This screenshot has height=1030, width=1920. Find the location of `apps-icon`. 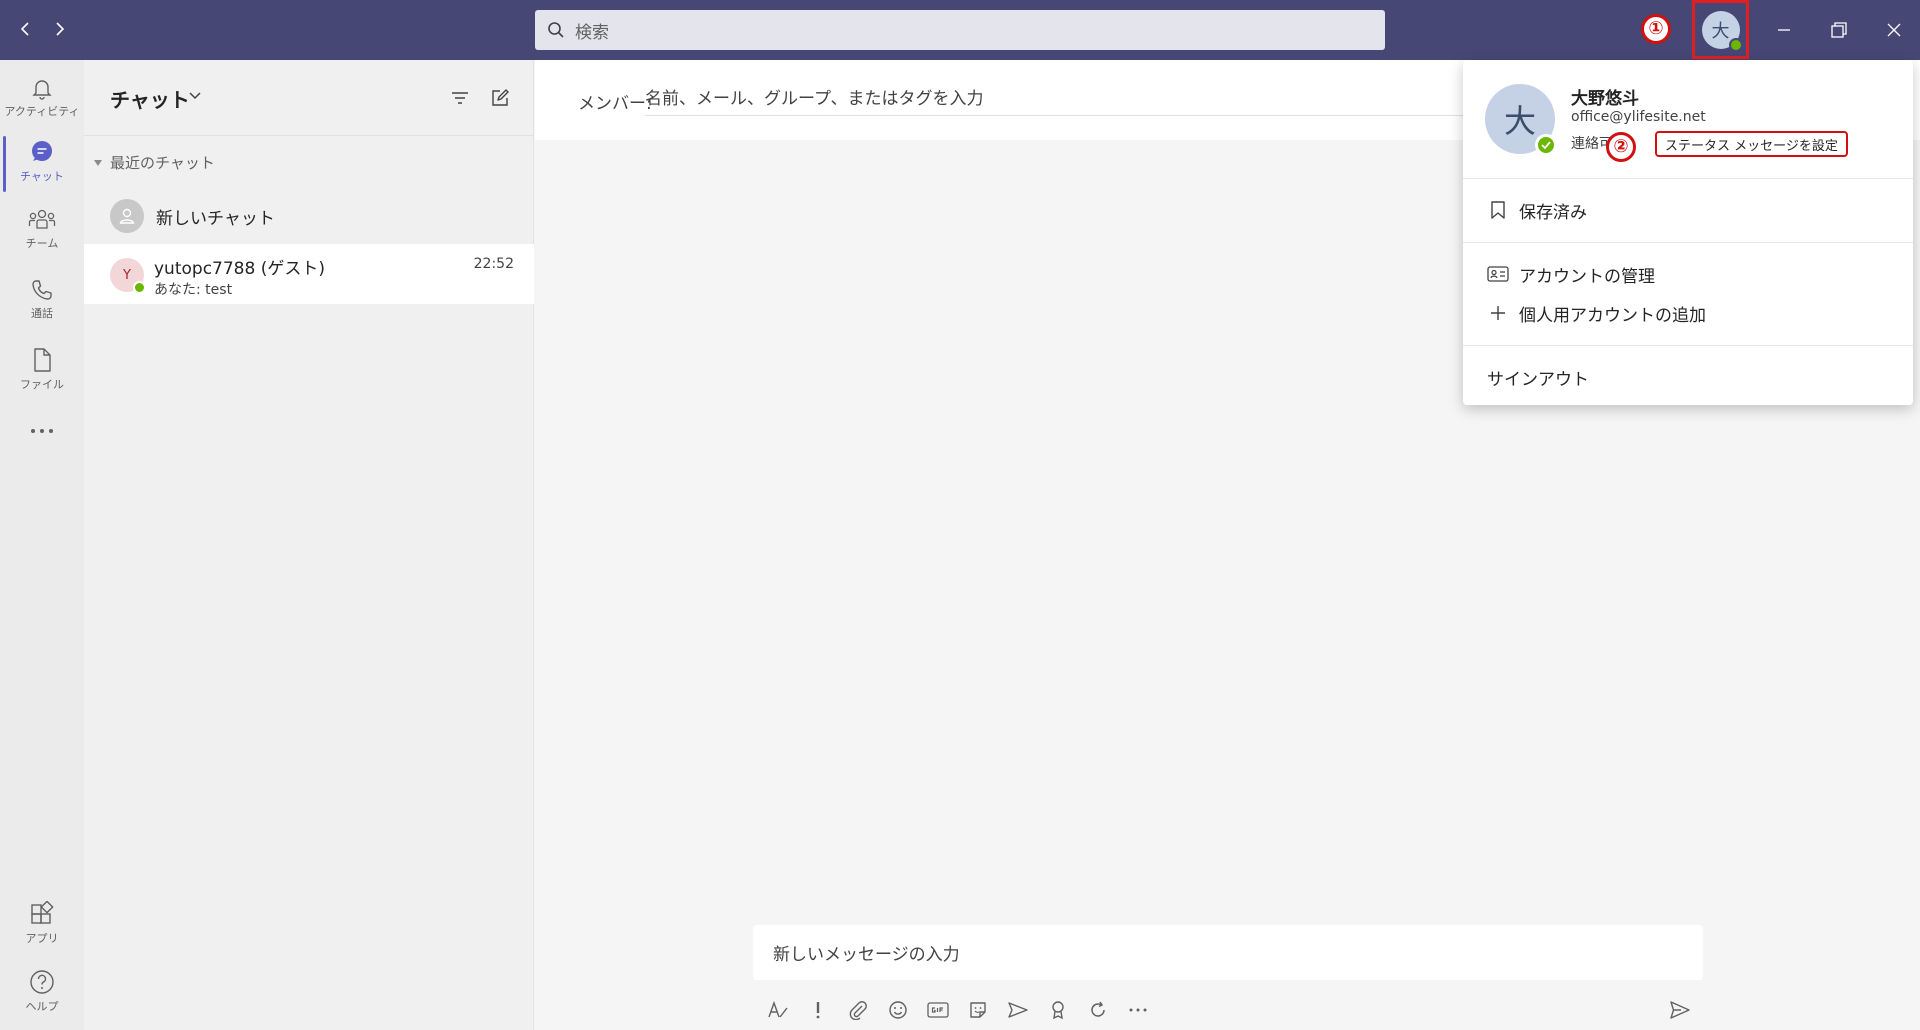

apps-icon is located at coordinates (42, 912).